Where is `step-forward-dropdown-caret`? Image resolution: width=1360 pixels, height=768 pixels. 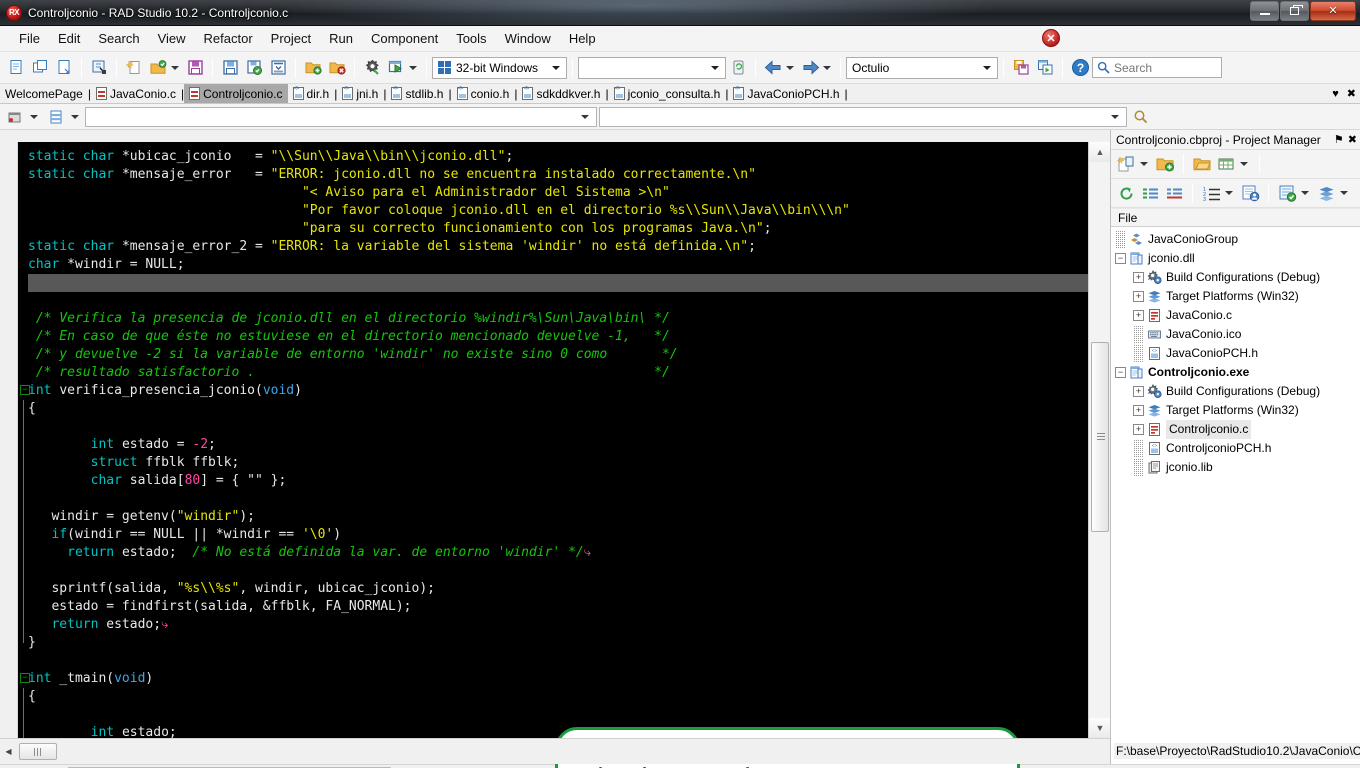
step-forward-dropdown-caret is located at coordinates (827, 67).